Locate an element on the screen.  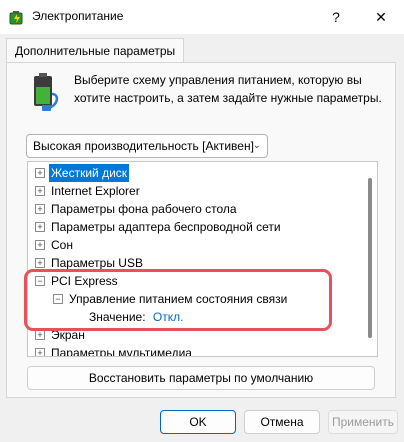
close-icon: ✕ is located at coordinates (381, 17).